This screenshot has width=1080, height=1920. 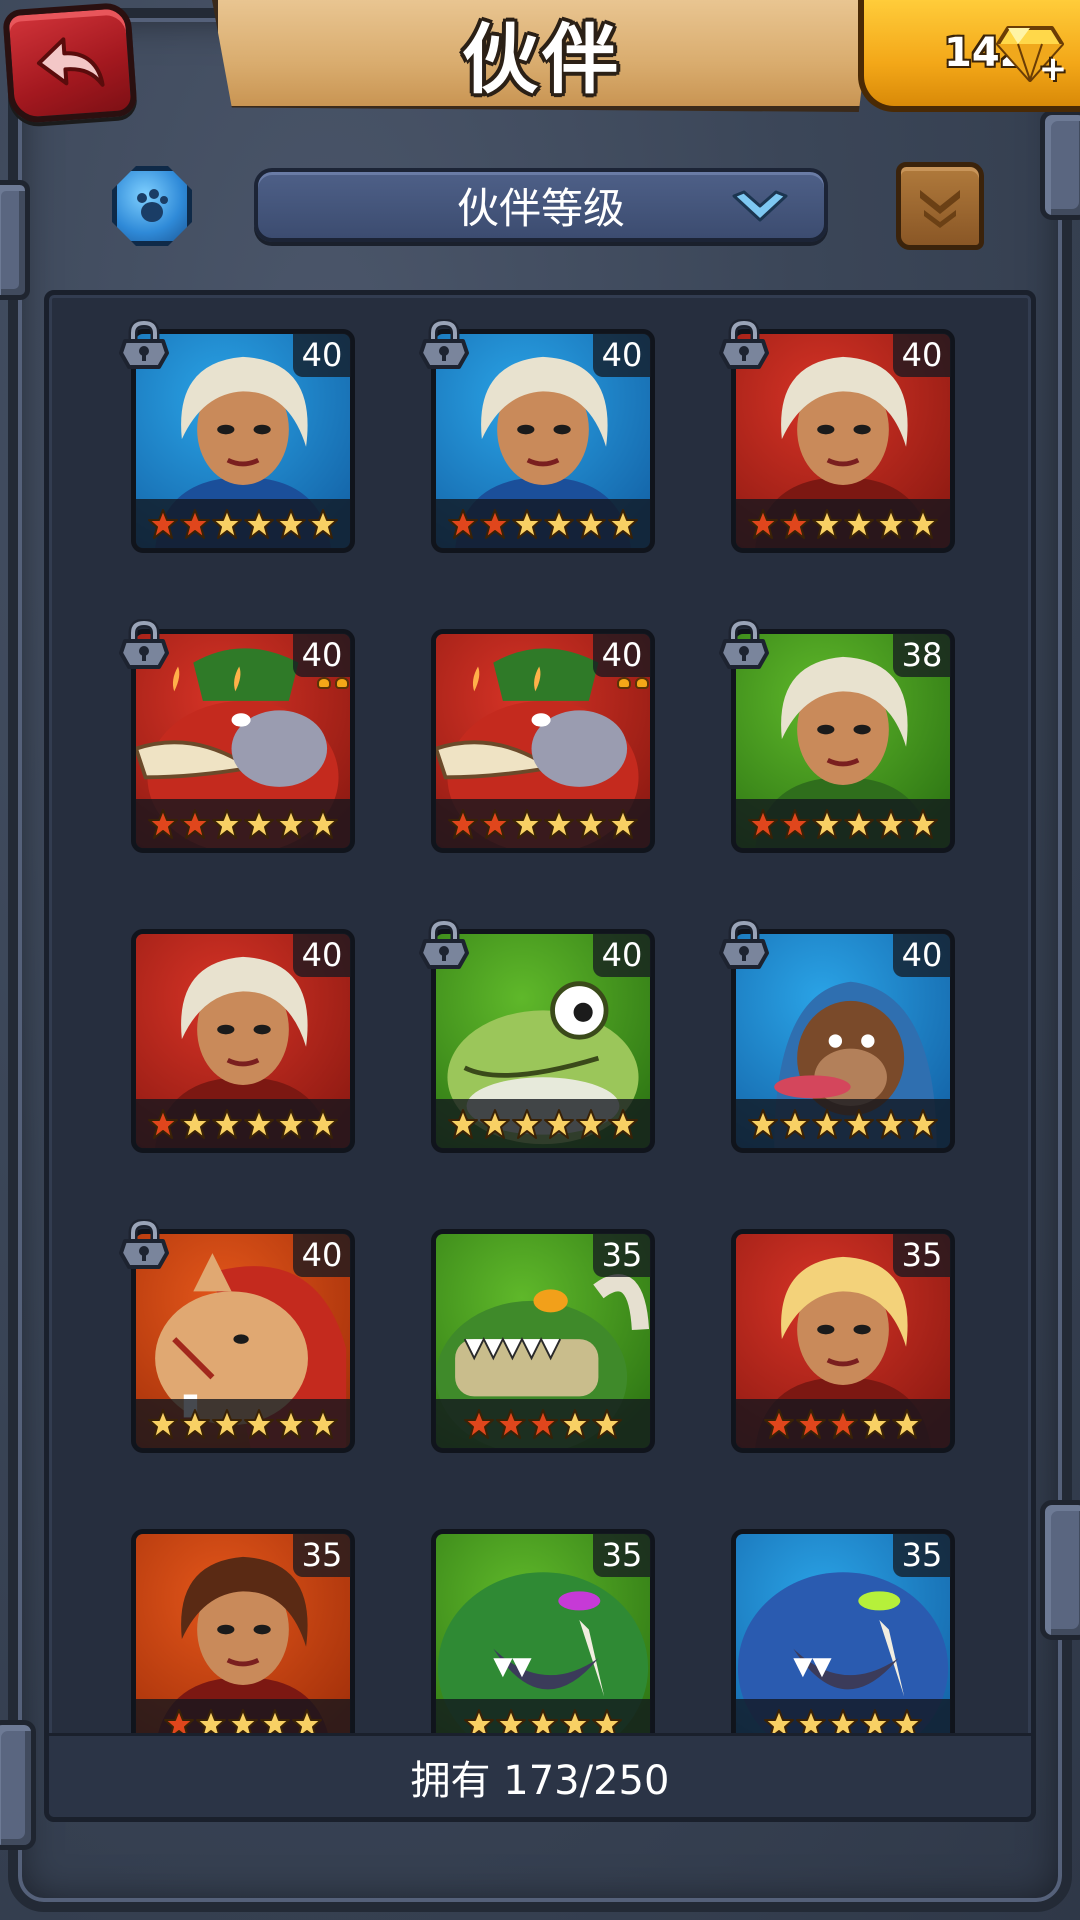 What do you see at coordinates (837, 736) in the screenshot?
I see `companion-card: 38` at bounding box center [837, 736].